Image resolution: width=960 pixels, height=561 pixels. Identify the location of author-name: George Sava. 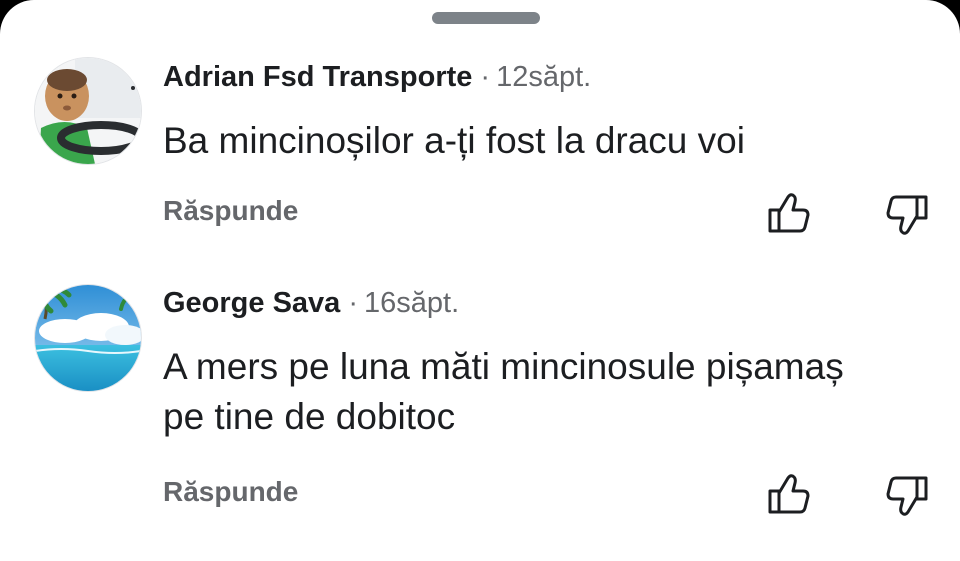
(251, 303).